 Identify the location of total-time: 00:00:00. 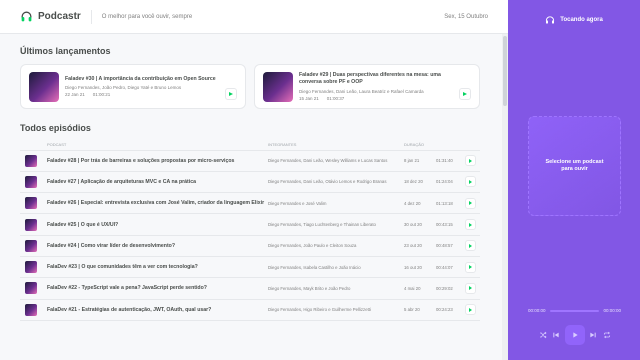
(612, 310).